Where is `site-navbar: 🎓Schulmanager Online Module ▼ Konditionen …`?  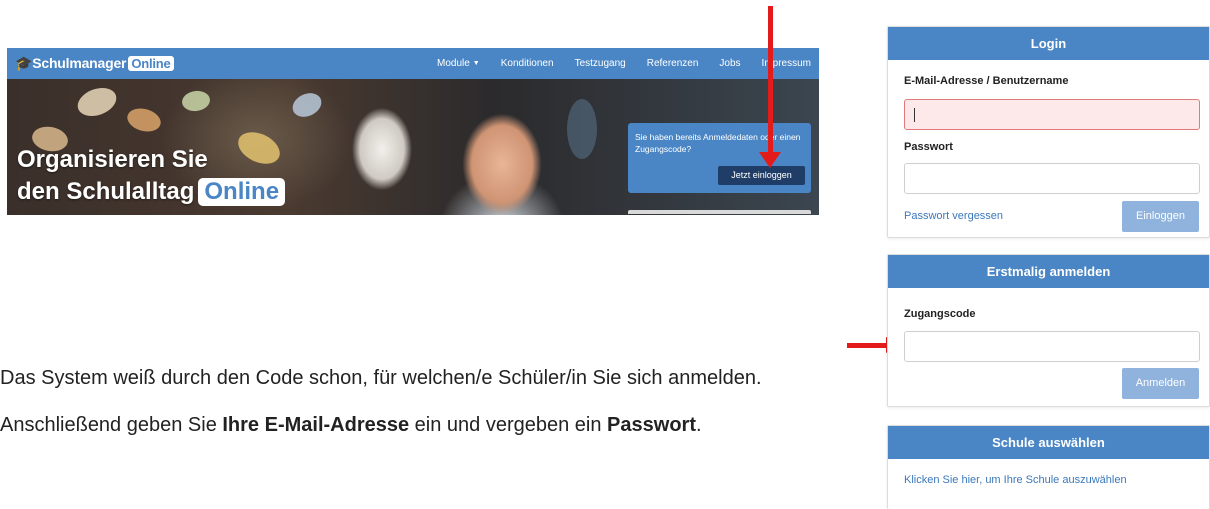
site-navbar: 🎓Schulmanager Online Module ▼ Konditionen … is located at coordinates (413, 63).